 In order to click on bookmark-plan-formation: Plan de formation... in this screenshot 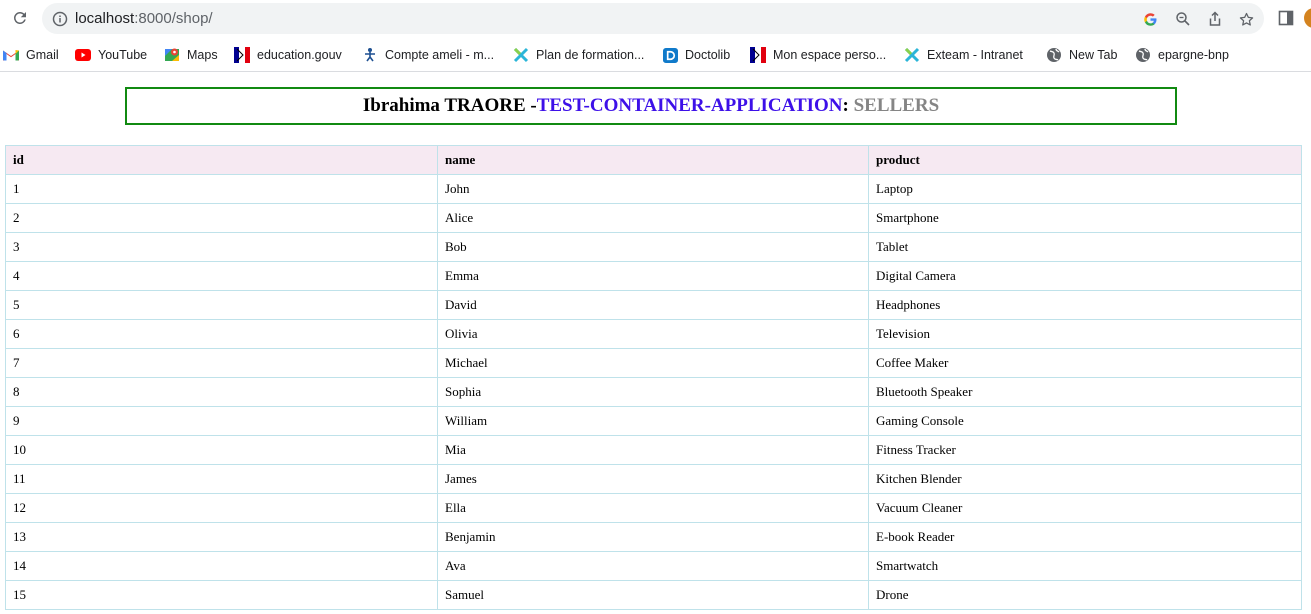, I will do `click(578, 55)`.